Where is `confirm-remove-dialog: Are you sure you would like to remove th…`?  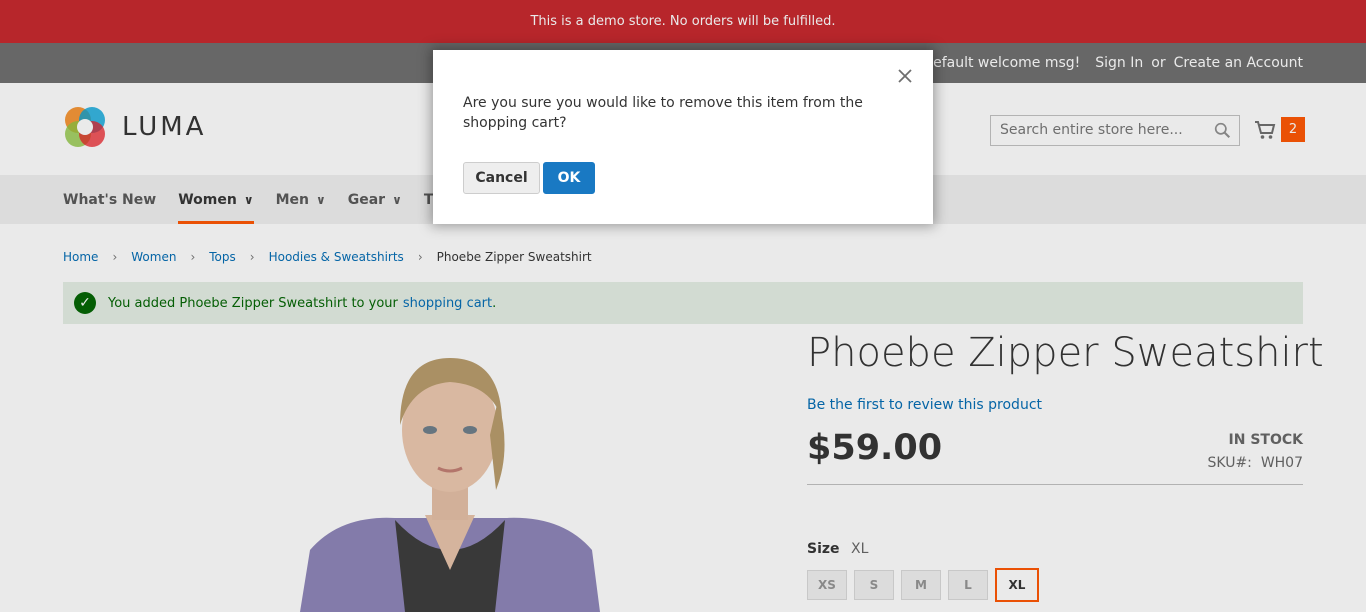 confirm-remove-dialog: Are you sure you would like to remove th… is located at coordinates (683, 137).